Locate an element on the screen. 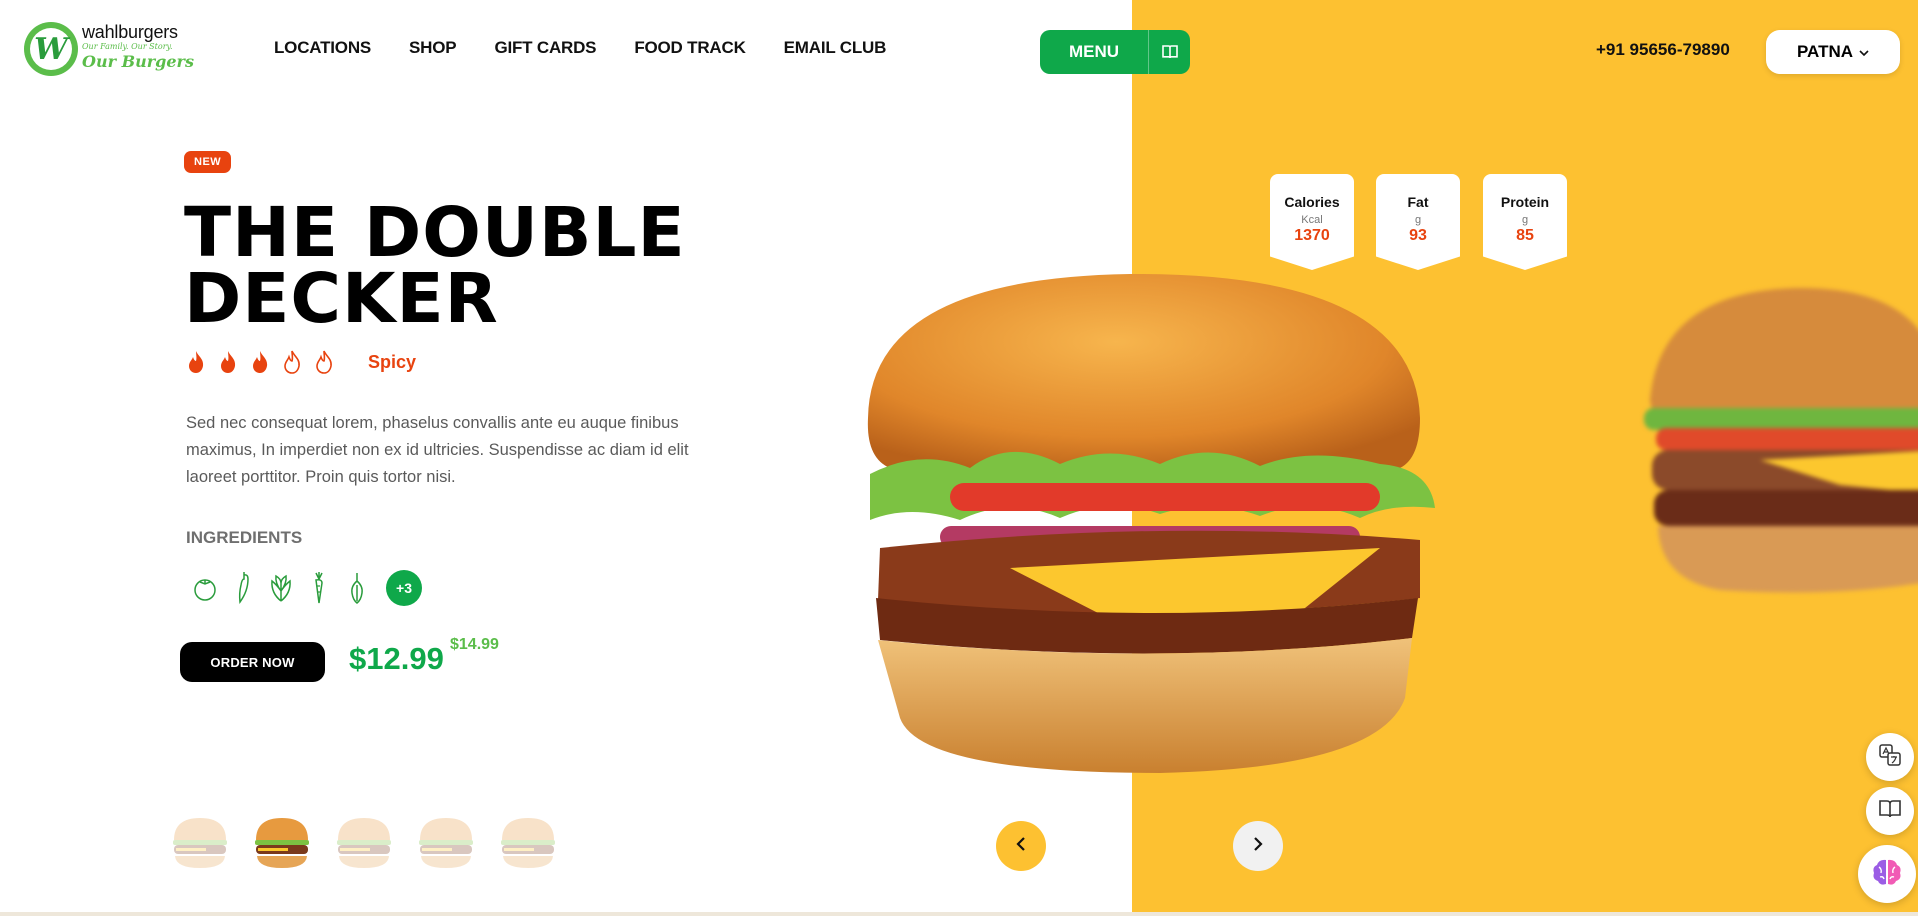 Image resolution: width=1918 pixels, height=916 pixels. order-now-button: ORDER NOW is located at coordinates (252, 662).